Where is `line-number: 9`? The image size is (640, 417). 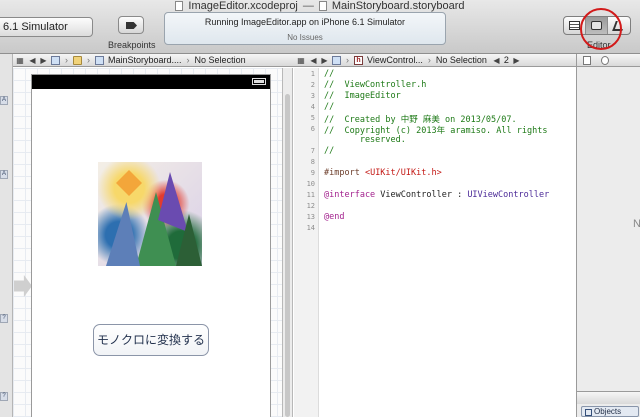 line-number: 9 is located at coordinates (312, 173).